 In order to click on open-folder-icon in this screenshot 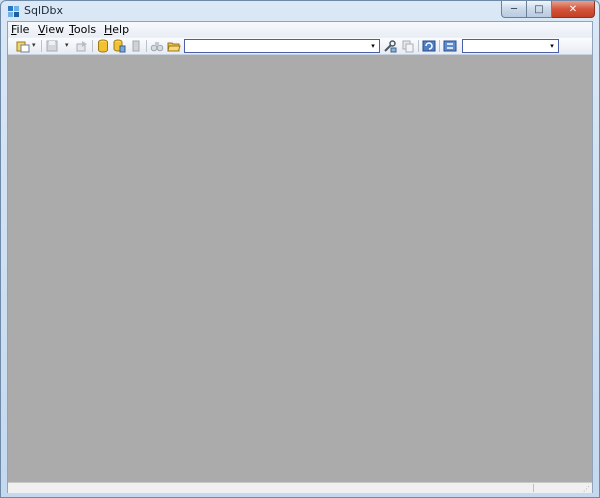, I will do `click(174, 46)`.